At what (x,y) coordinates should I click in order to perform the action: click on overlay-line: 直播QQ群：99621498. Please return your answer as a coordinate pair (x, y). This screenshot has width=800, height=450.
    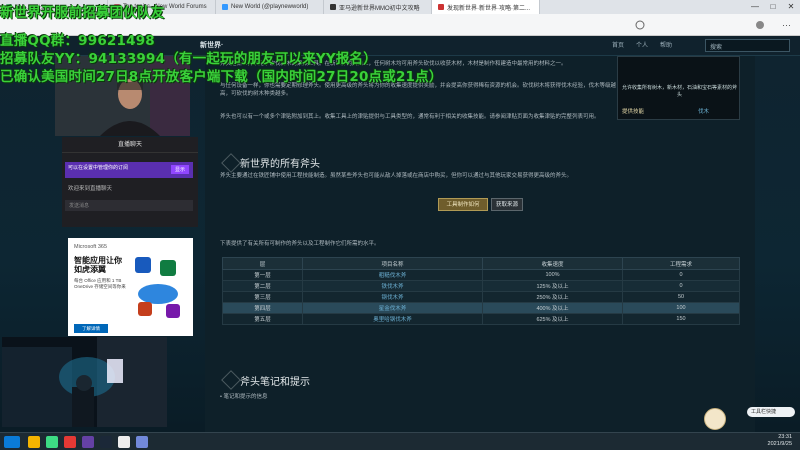
    Looking at the image, I should click on (77, 41).